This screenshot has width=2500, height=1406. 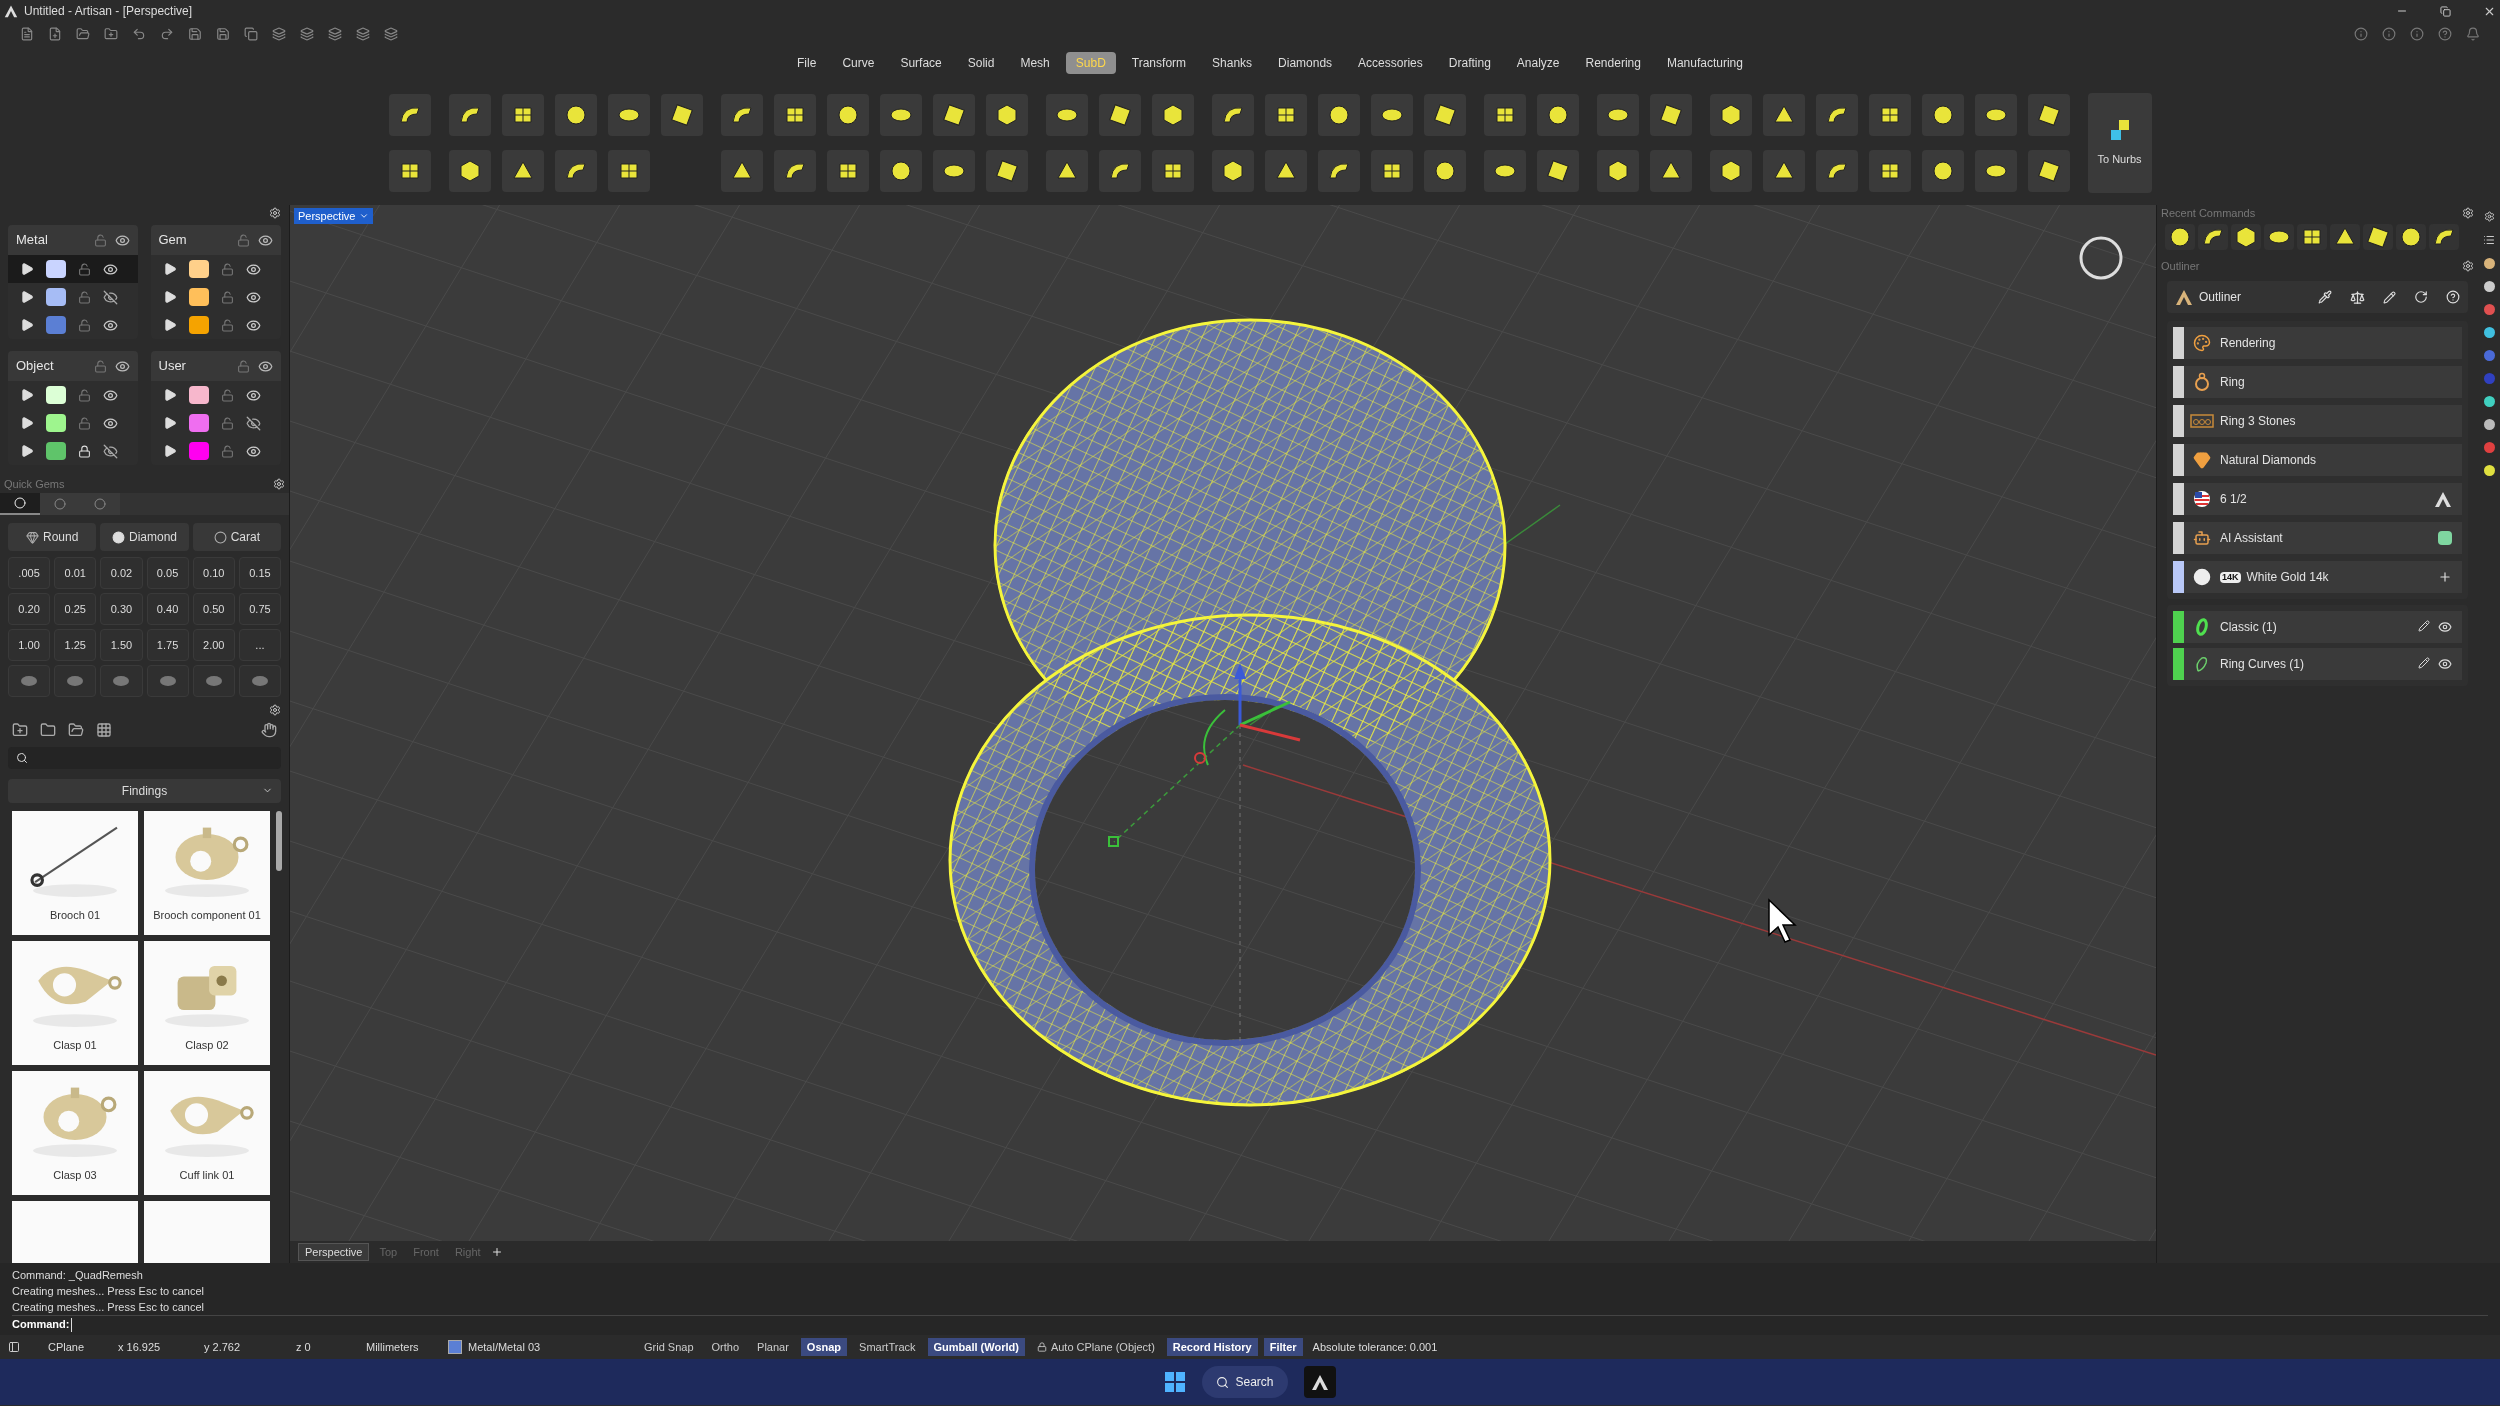 I want to click on expand-icon, so click(x=27, y=269).